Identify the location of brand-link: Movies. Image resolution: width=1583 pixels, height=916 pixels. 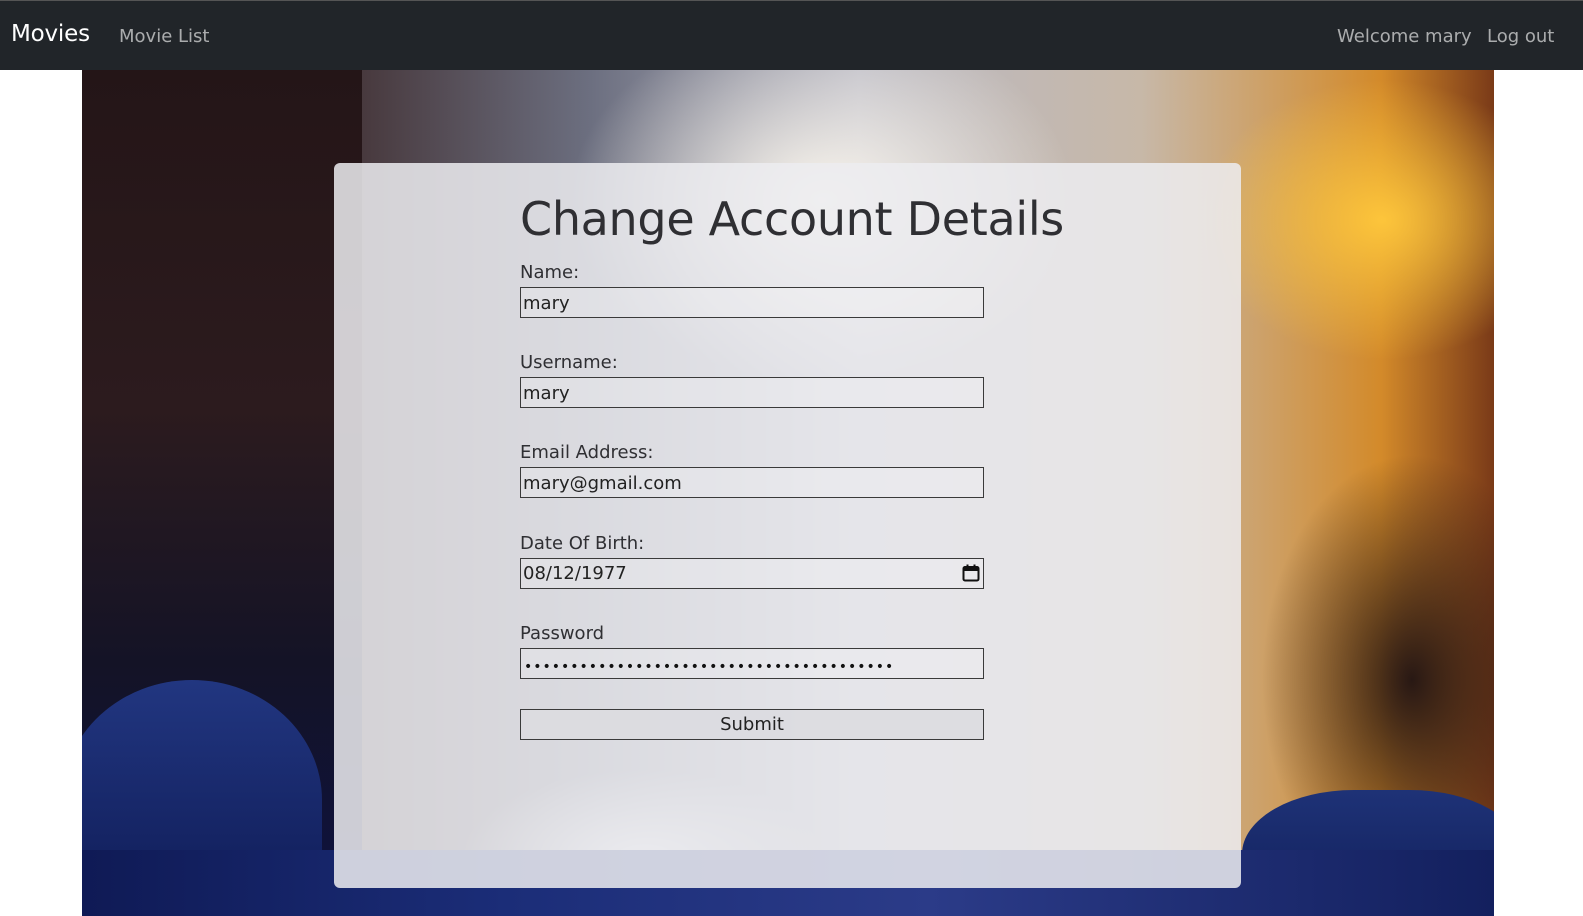
(50, 34).